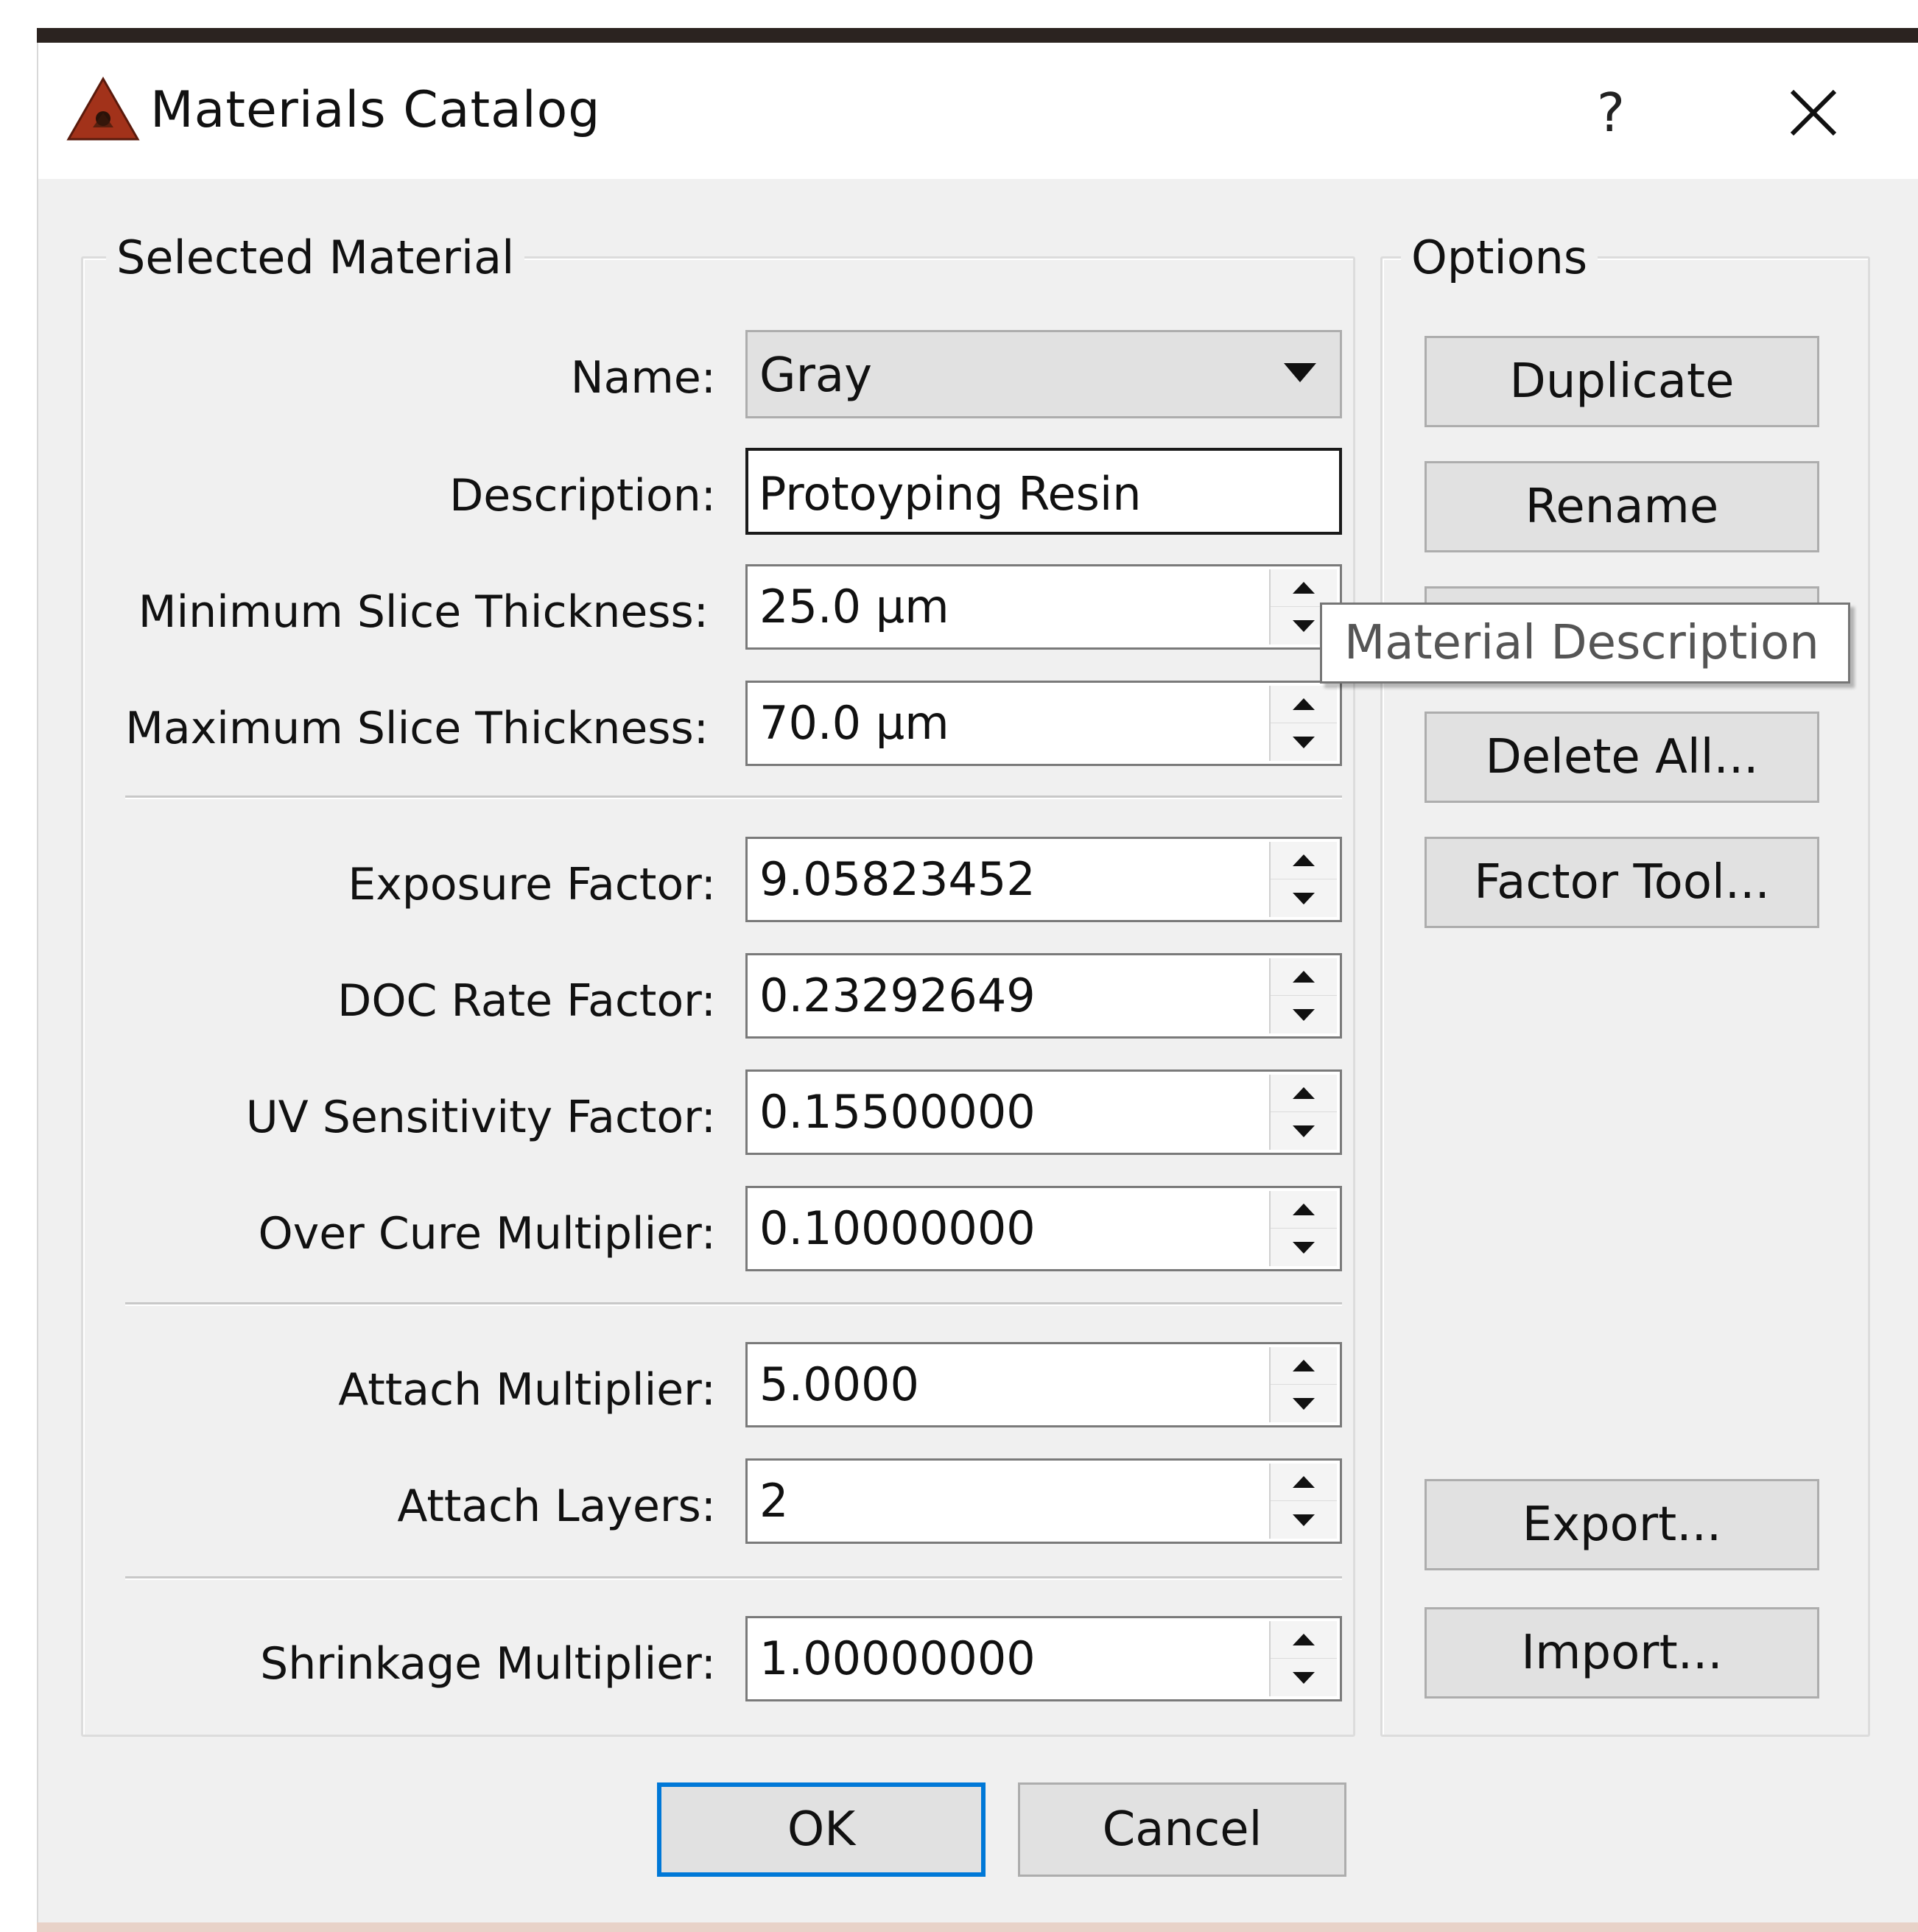  What do you see at coordinates (1043, 1112) in the screenshot?
I see `uv-sensitivity-factor-spinbox: 0.15500000` at bounding box center [1043, 1112].